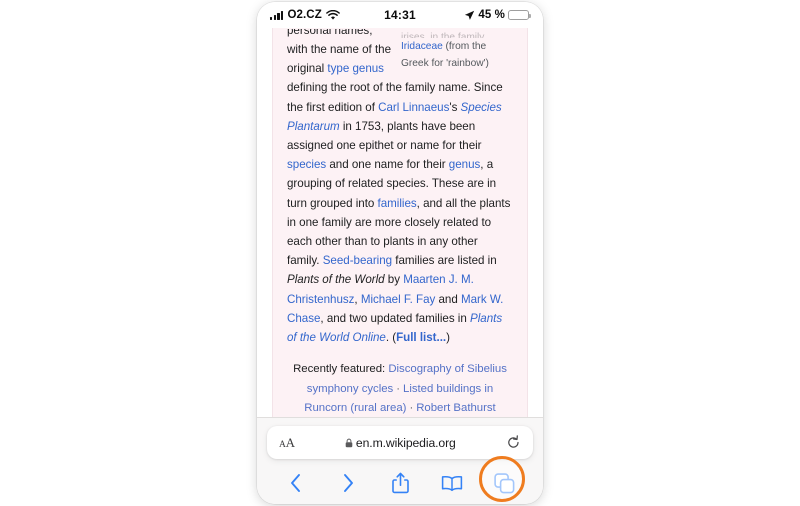 This screenshot has height=506, width=800. Describe the element at coordinates (413, 107) in the screenshot. I see `link-carl-linnaeus: Carl Linnaeus` at that location.